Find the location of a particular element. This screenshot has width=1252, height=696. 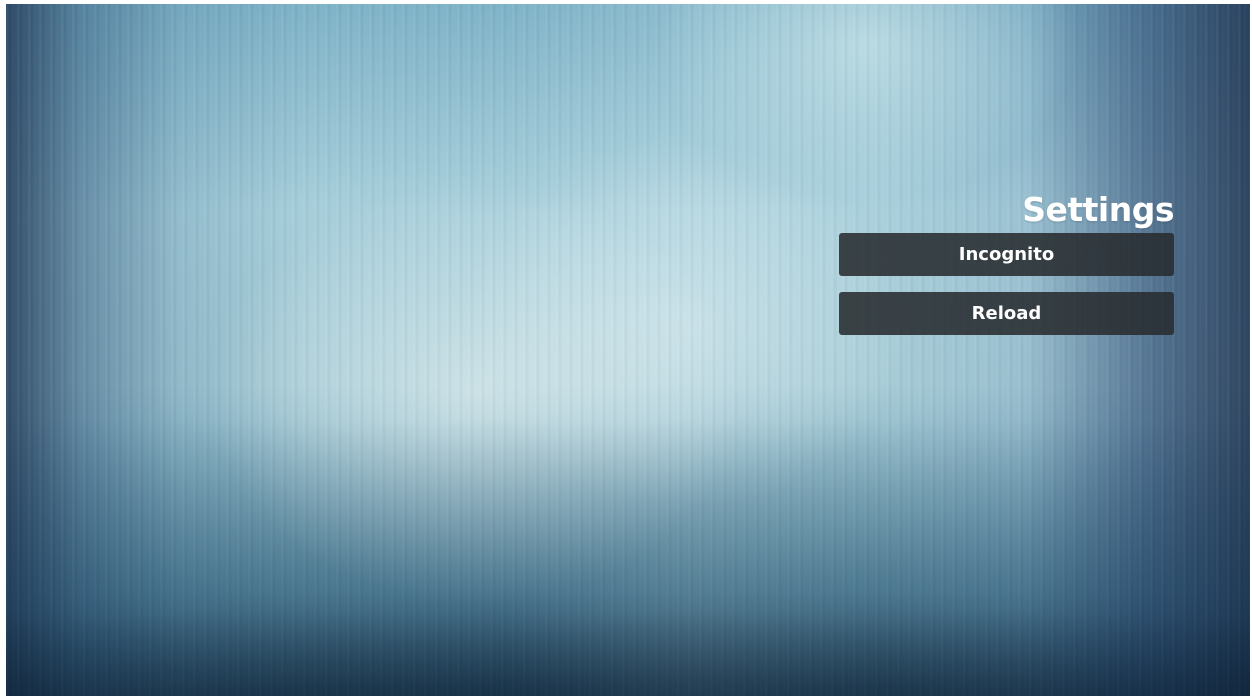

settings-menu: Settings Incognito Reload is located at coordinates (1007, 262).